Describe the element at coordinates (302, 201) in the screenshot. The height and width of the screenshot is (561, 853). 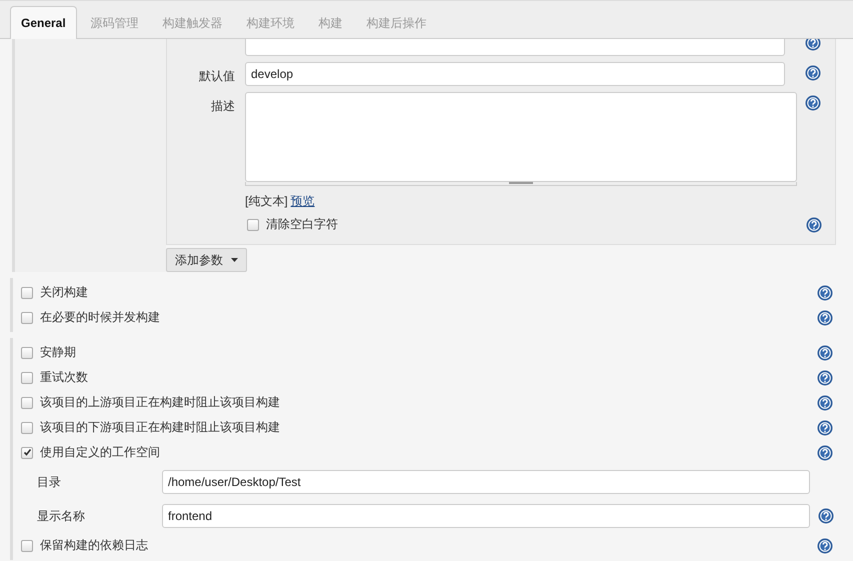
I see `preview-link: 预览` at that location.